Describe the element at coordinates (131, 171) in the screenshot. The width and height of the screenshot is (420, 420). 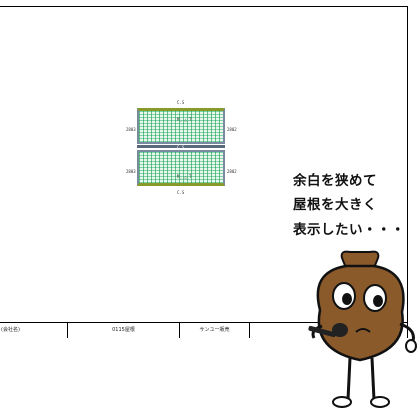
I see `left-lower-dimension: 2803` at that location.